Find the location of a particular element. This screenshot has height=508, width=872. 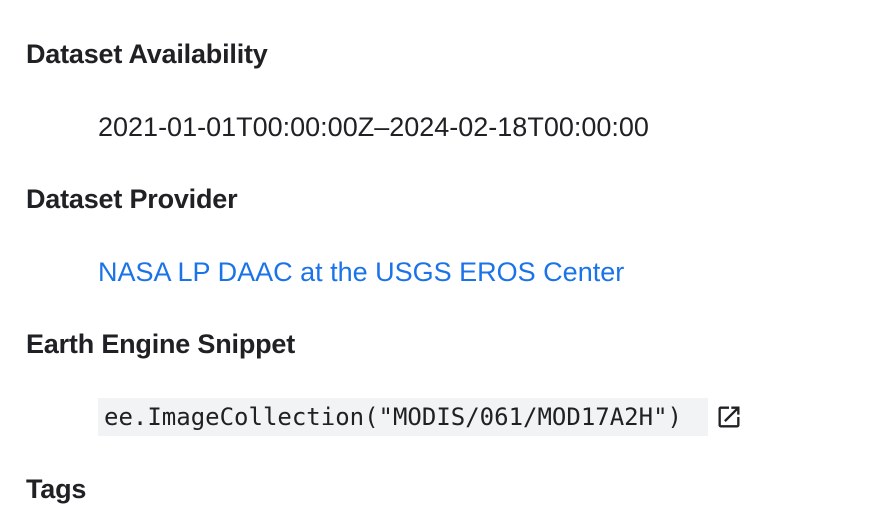

tags-heading: Tags is located at coordinates (56, 489).